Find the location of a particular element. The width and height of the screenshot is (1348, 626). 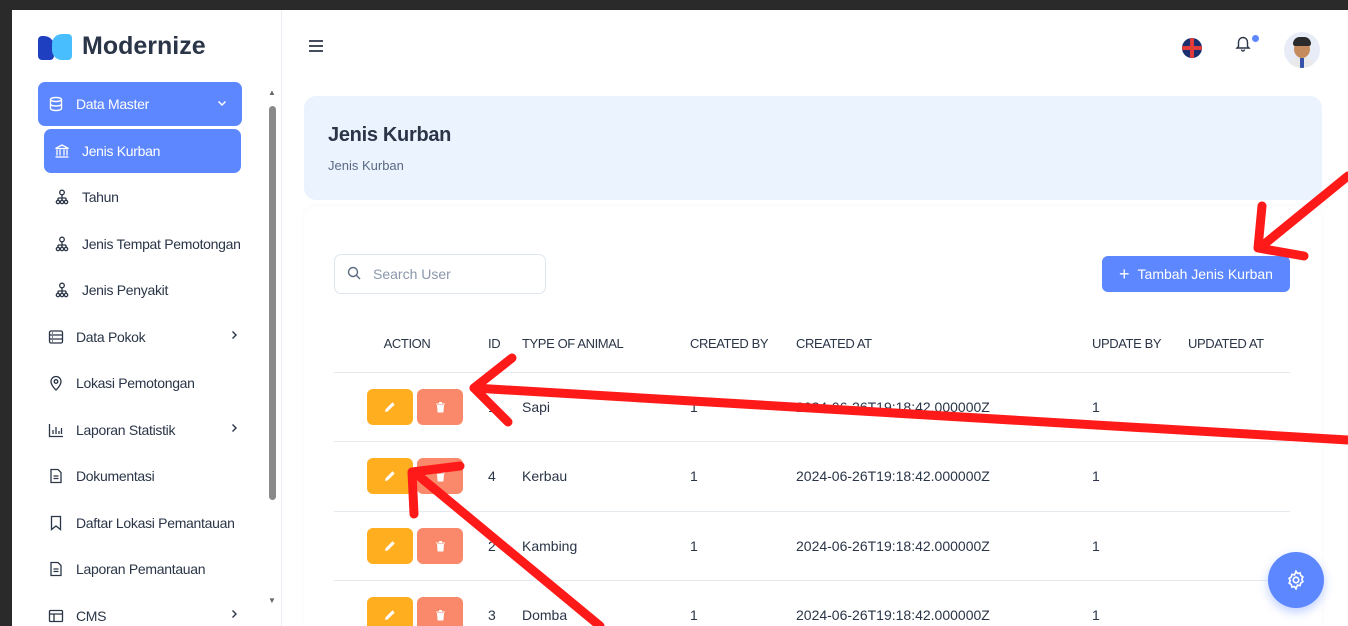

logo-icon is located at coordinates (55, 46).